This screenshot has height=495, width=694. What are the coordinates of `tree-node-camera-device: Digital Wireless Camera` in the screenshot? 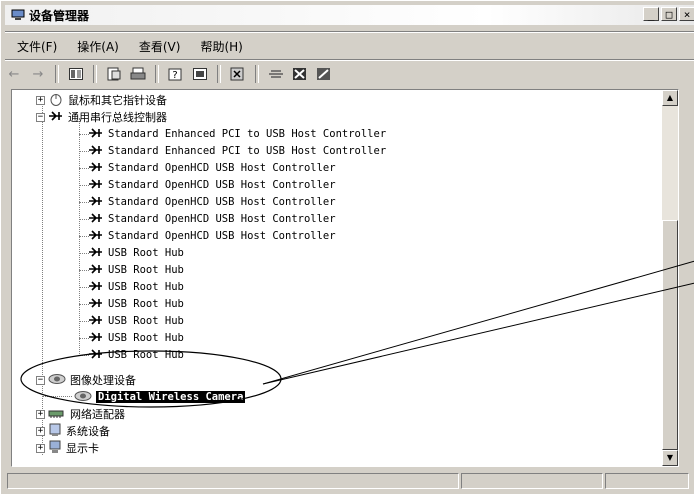 It's located at (160, 397).